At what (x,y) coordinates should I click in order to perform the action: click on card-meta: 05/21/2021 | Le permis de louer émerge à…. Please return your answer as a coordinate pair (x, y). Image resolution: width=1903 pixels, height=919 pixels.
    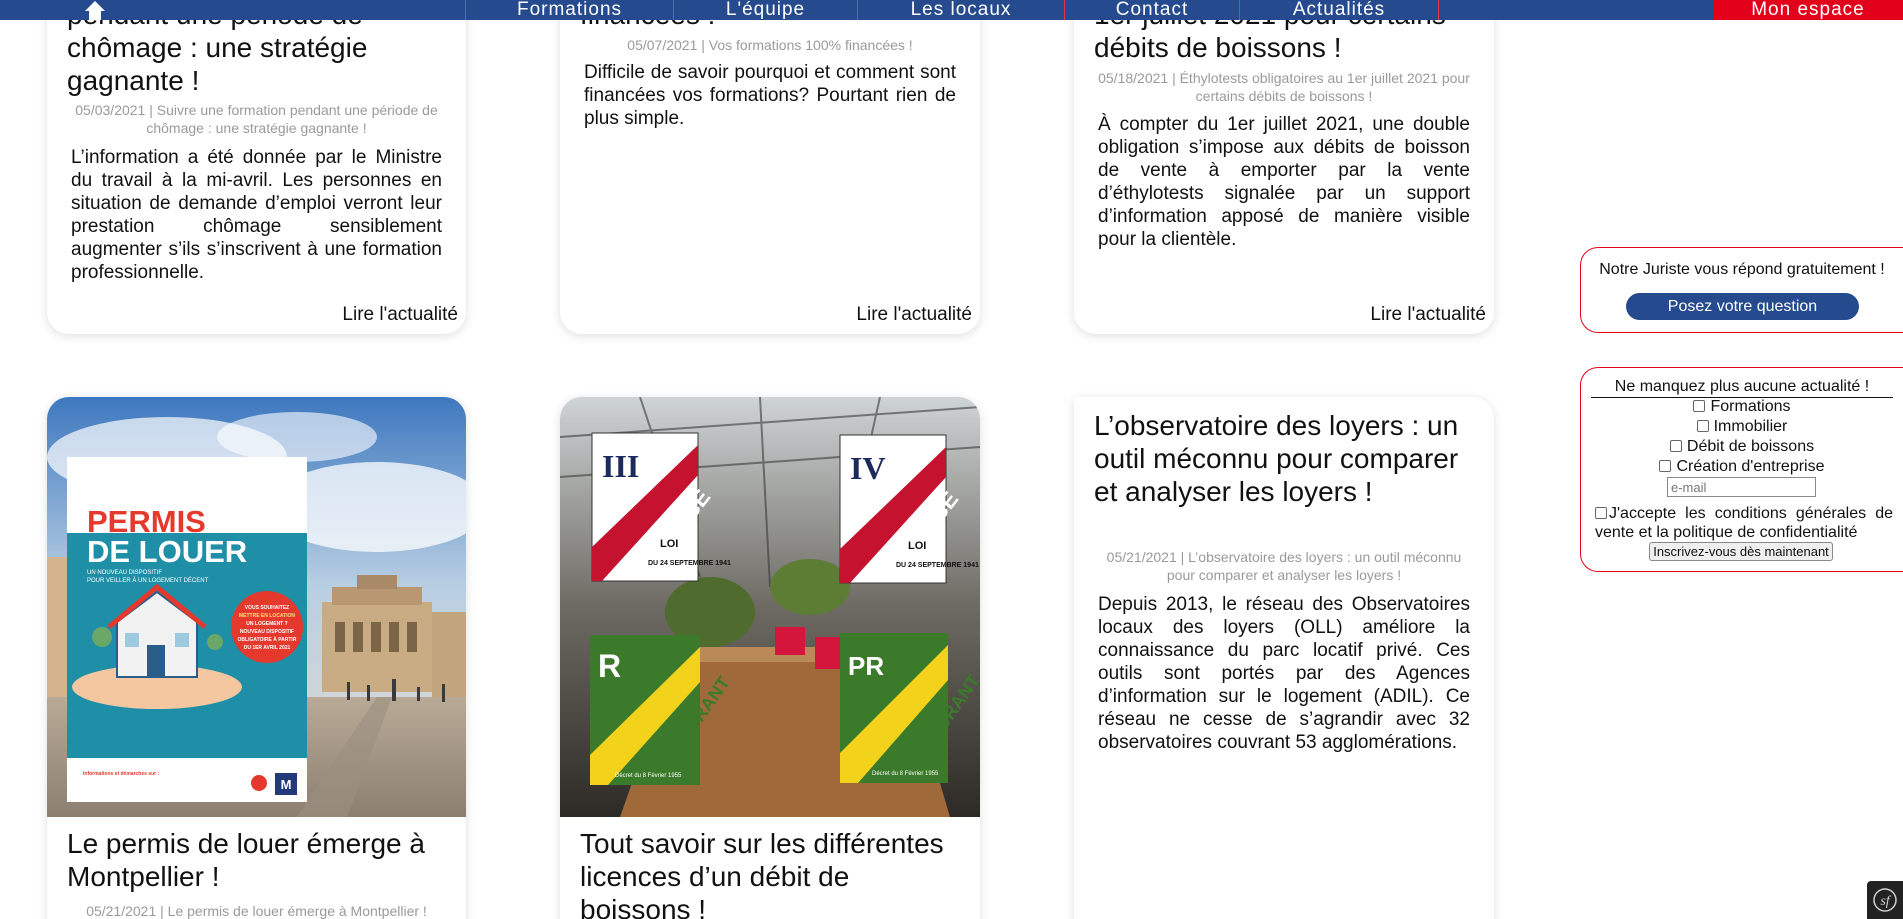
    Looking at the image, I should click on (256, 911).